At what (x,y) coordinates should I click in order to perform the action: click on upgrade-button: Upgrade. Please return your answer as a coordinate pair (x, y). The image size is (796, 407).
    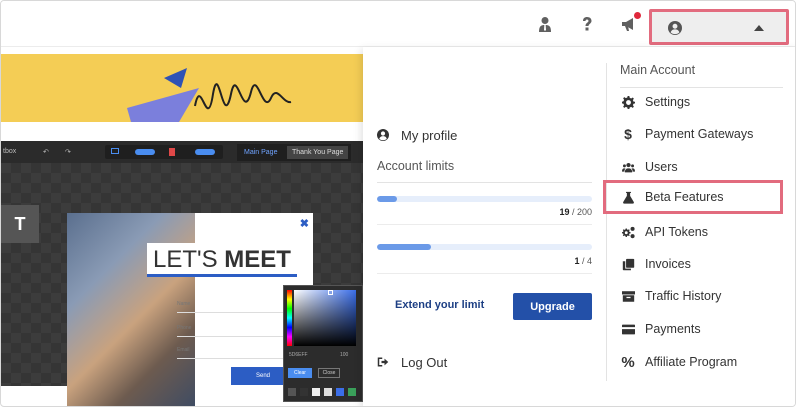
    Looking at the image, I should click on (552, 306).